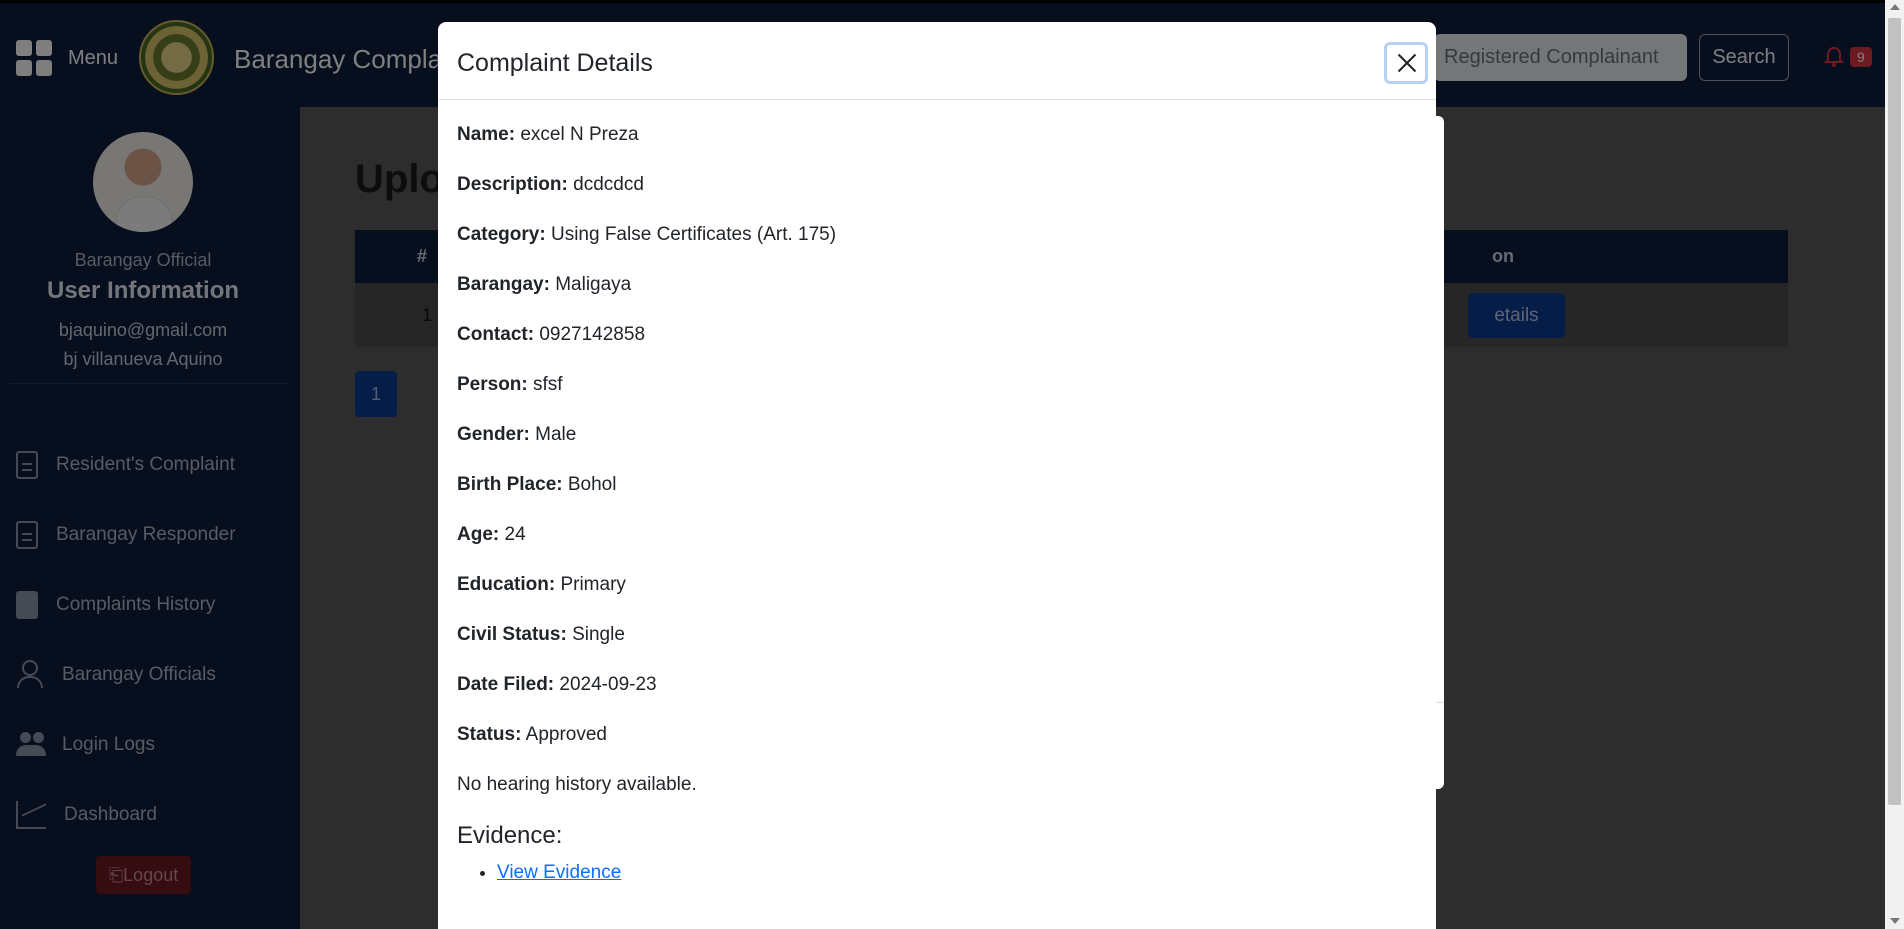 Image resolution: width=1904 pixels, height=929 pixels. I want to click on detail-barangay: Barangay: Maligaya, so click(937, 299).